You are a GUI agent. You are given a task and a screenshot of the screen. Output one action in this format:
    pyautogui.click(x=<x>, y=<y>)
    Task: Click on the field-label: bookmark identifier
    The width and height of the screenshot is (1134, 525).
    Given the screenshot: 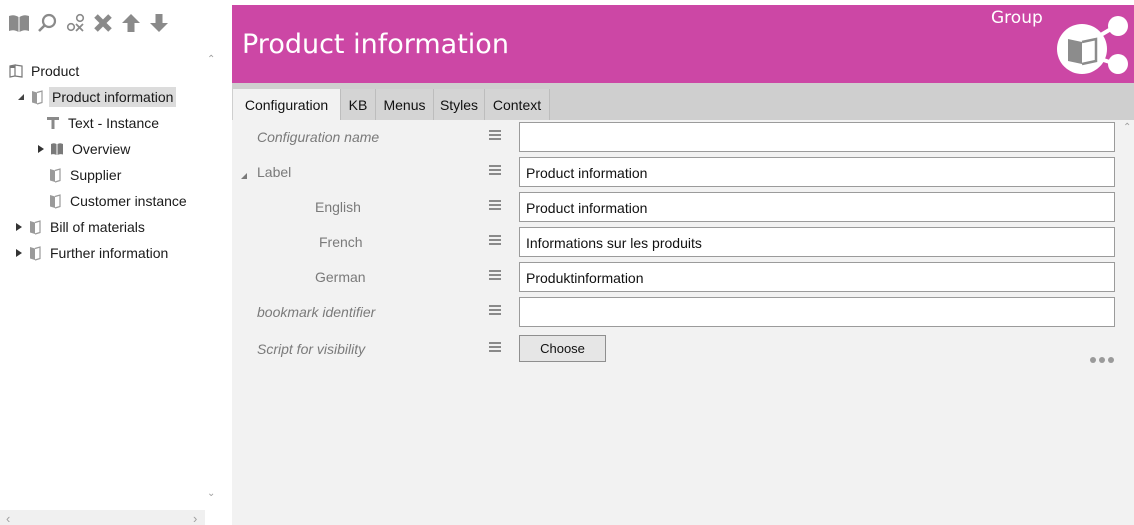 What is the action you would take?
    pyautogui.click(x=316, y=312)
    